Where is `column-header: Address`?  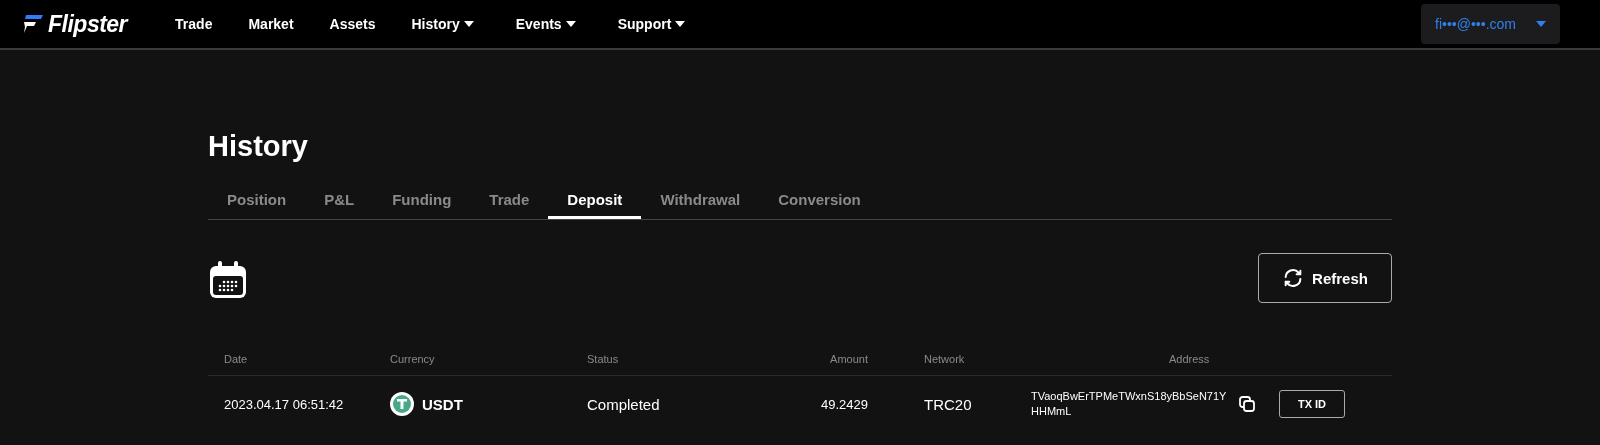 column-header: Address is located at coordinates (1189, 359).